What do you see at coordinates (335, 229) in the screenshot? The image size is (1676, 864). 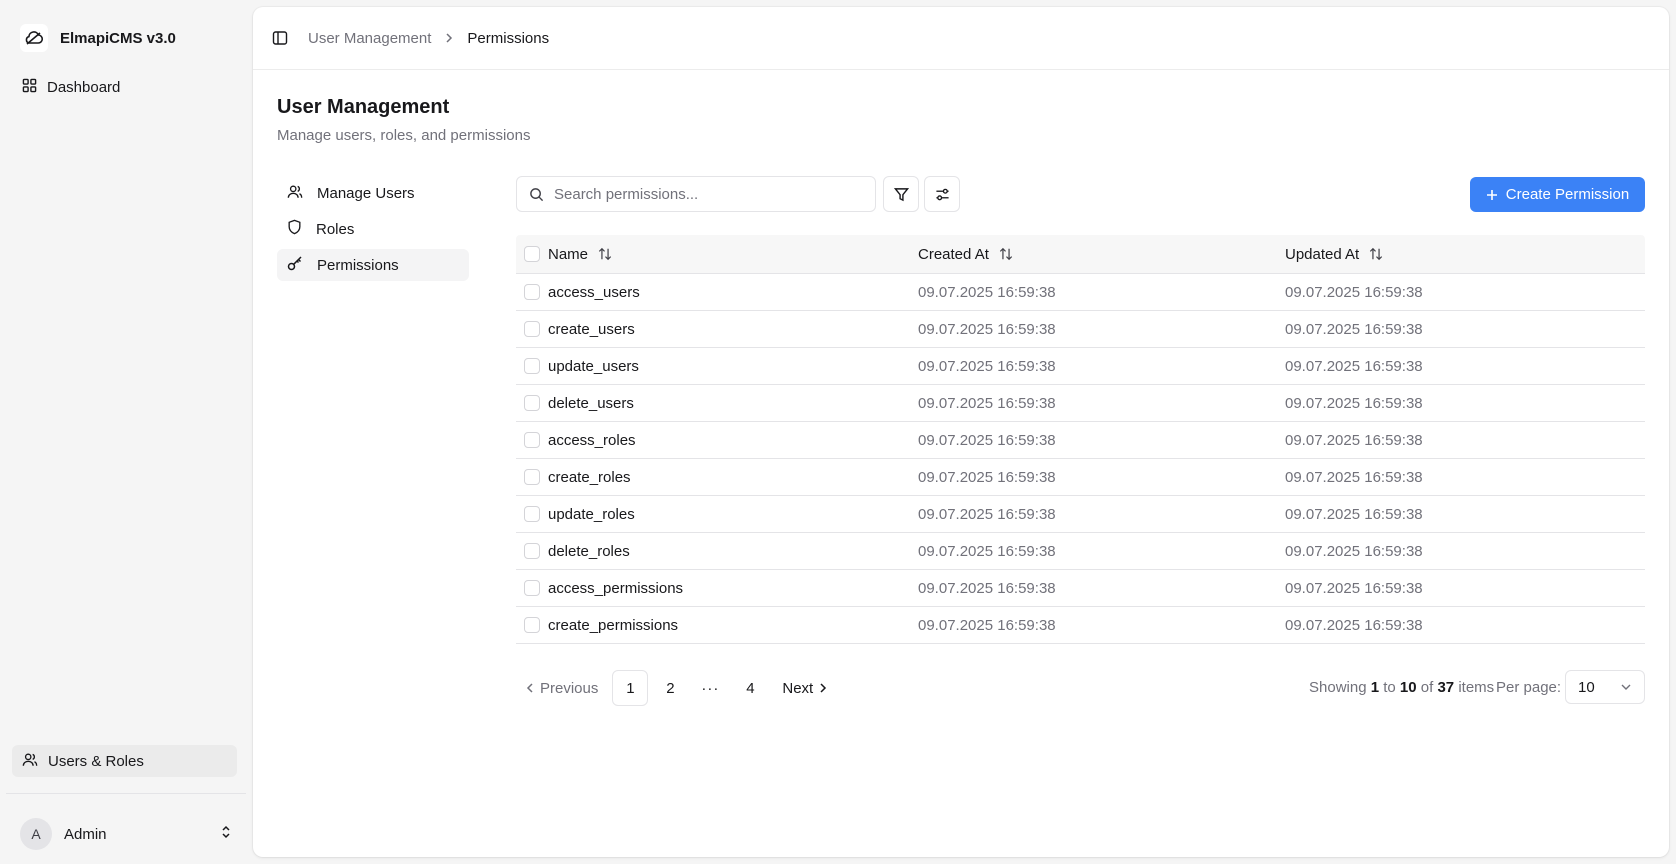 I see `subnav-label: Roles` at bounding box center [335, 229].